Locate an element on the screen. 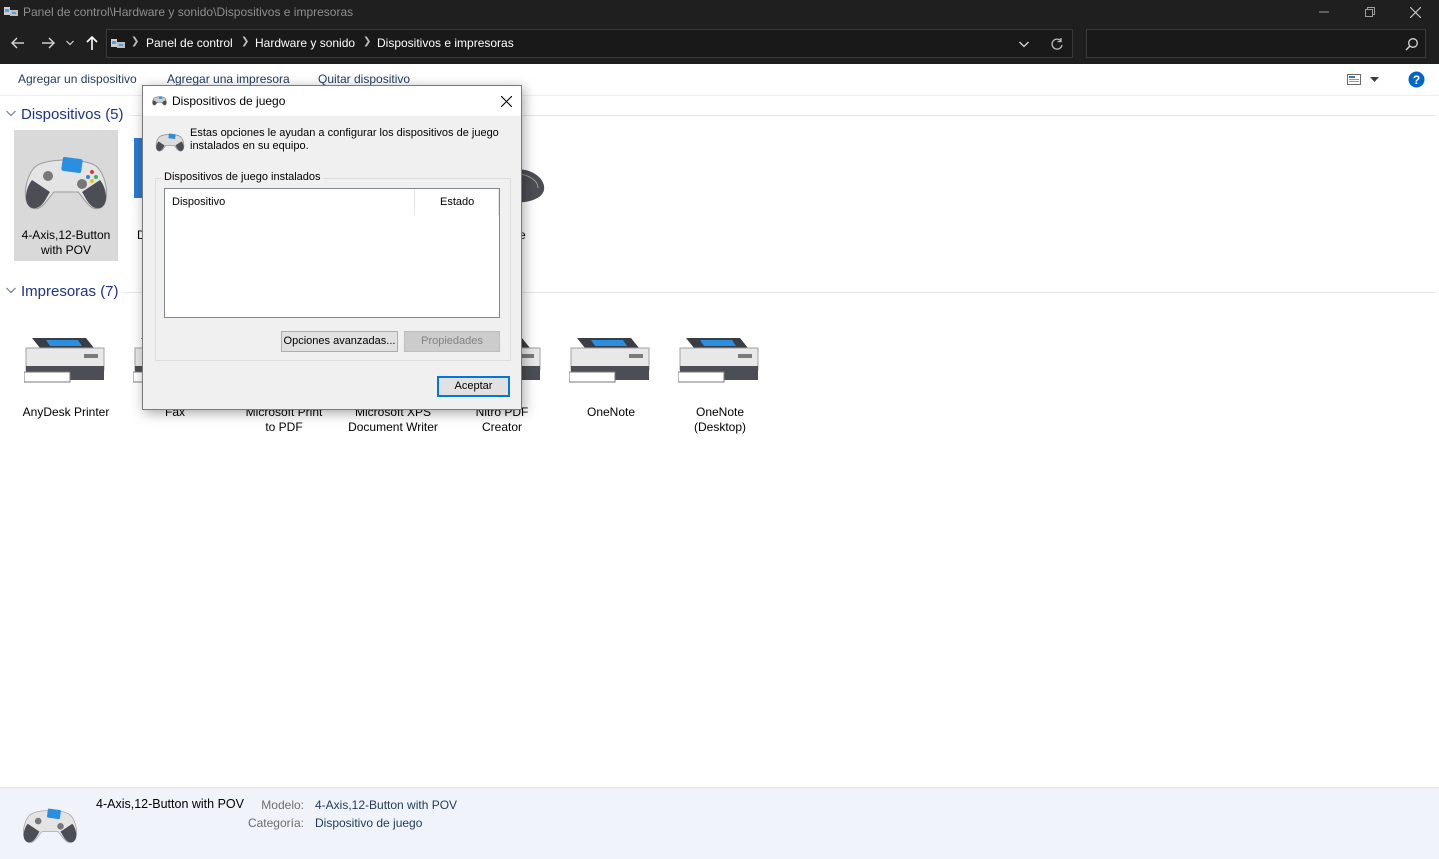 The width and height of the screenshot is (1439, 859). dialog-title: Dispositivos de juego is located at coordinates (229, 101).